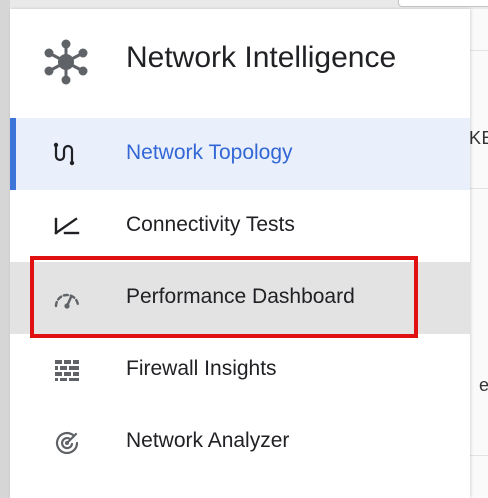 This screenshot has height=498, width=488. I want to click on nav-item-network-analyzer: Network Analyzer, so click(240, 442).